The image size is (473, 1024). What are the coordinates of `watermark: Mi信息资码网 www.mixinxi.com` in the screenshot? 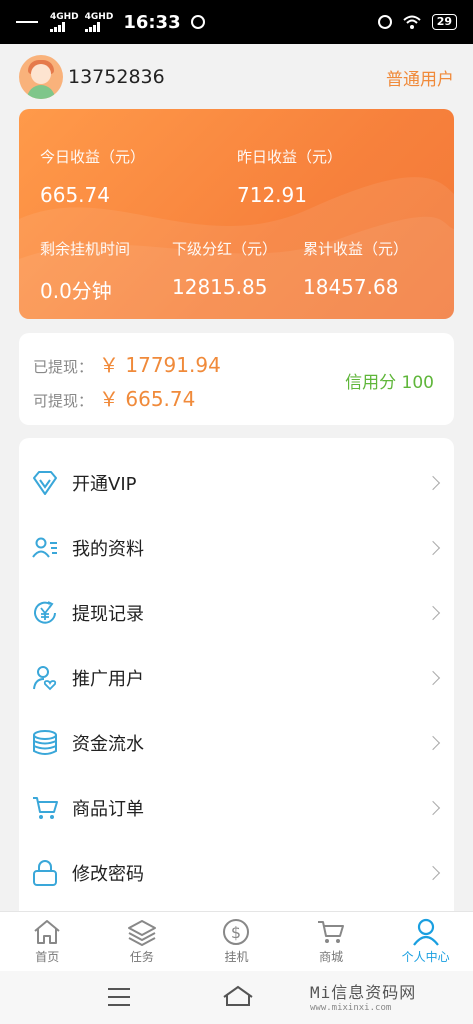 It's located at (363, 996).